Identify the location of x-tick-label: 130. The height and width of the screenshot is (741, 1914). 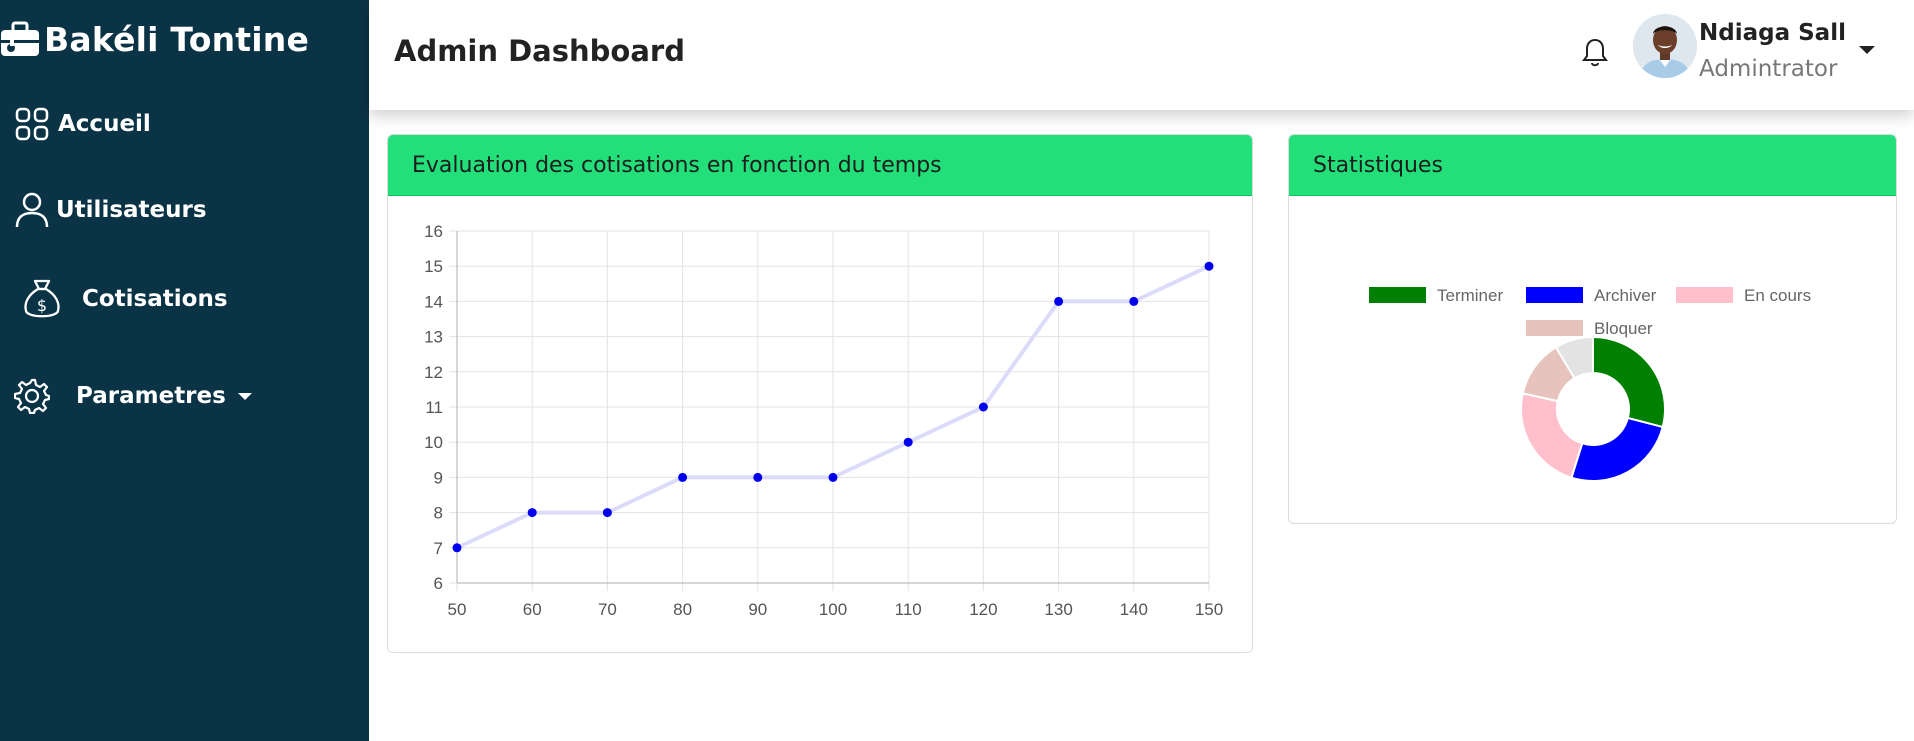
(1058, 609).